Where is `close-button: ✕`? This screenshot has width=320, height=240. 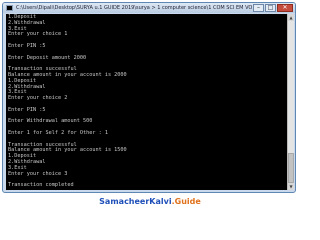 close-button: ✕ is located at coordinates (285, 8).